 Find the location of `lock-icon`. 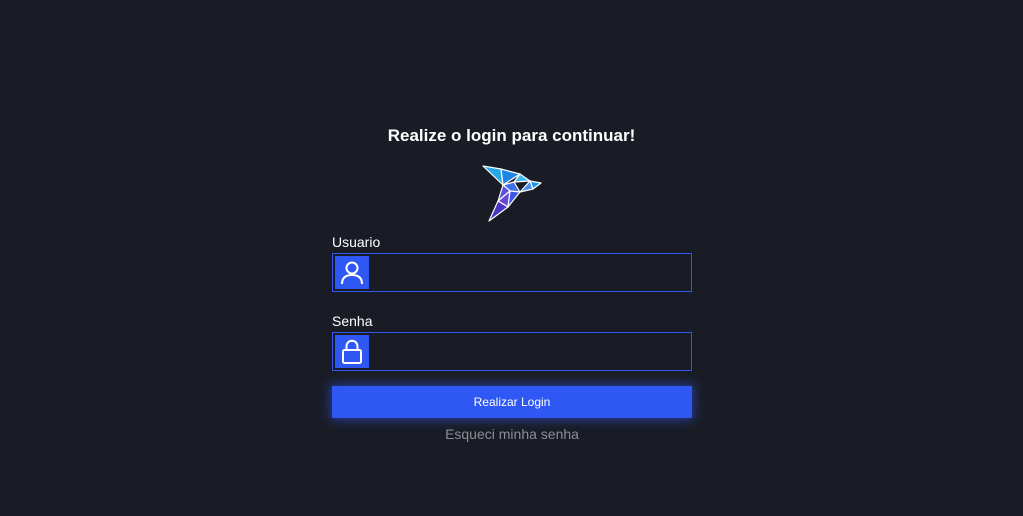

lock-icon is located at coordinates (352, 351).